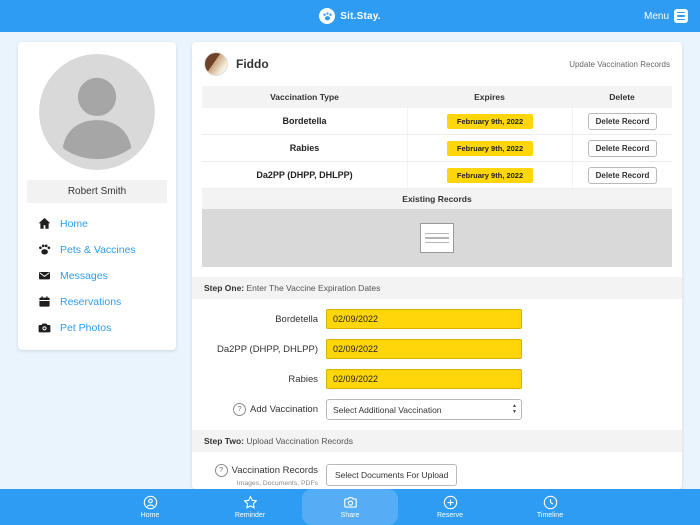 Image resolution: width=700 pixels, height=525 pixels. I want to click on star-icon, so click(250, 502).